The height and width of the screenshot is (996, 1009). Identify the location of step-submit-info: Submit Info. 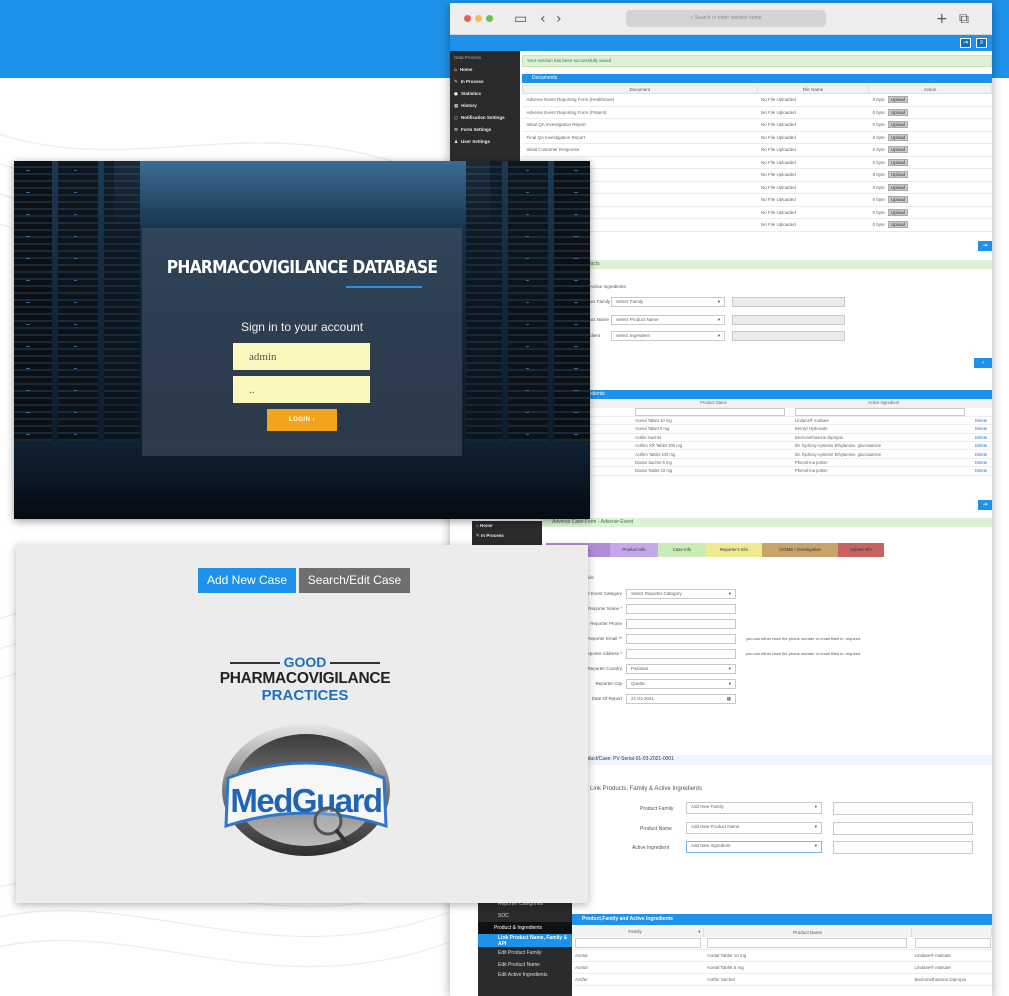
(861, 550).